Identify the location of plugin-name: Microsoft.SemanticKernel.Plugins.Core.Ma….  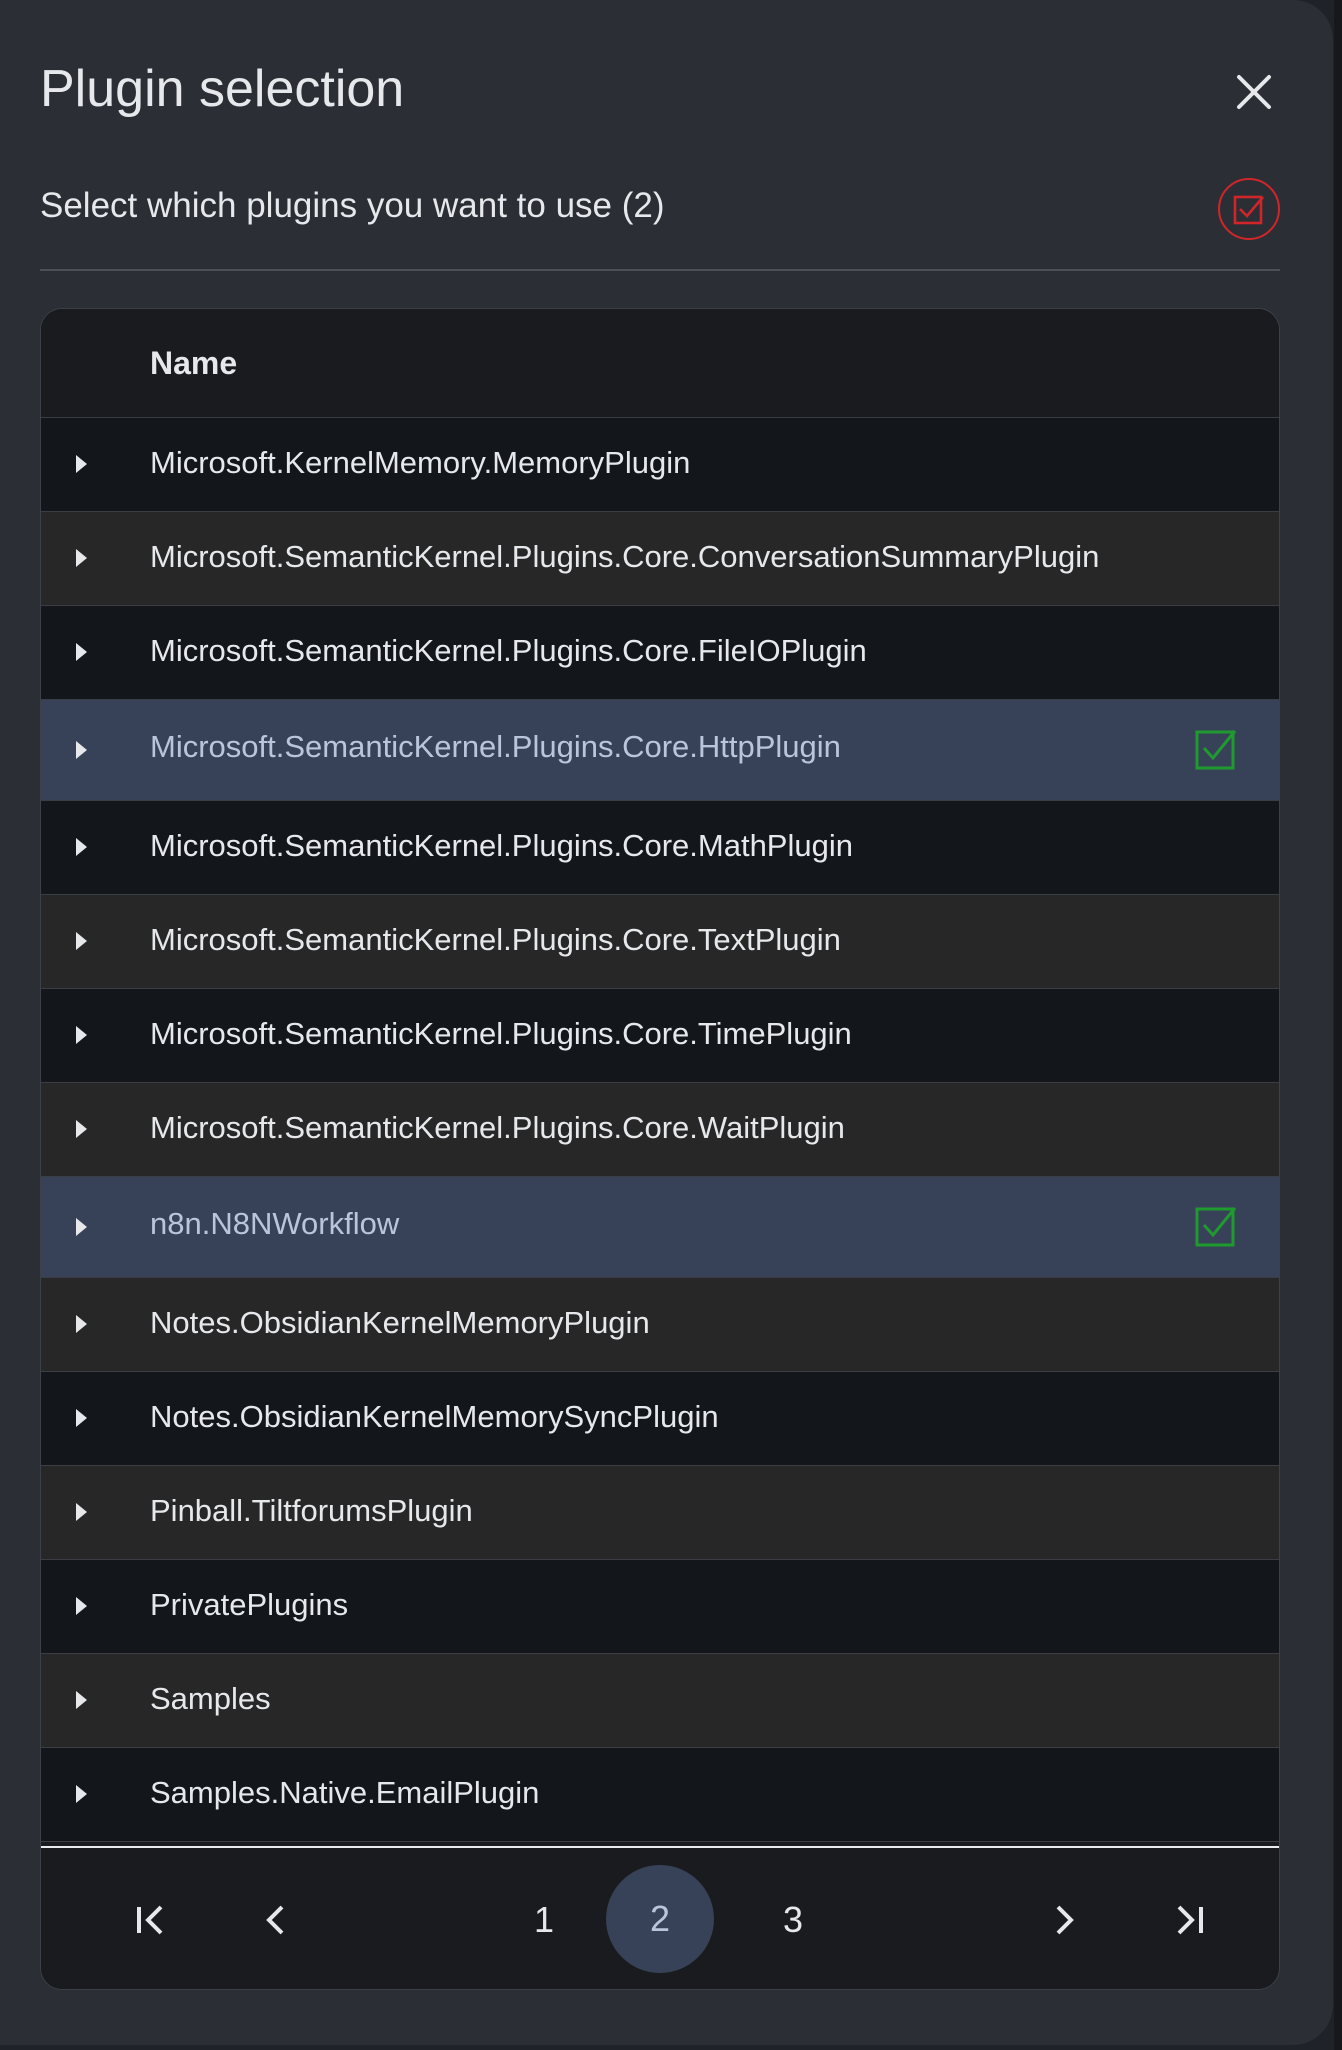
(501, 845).